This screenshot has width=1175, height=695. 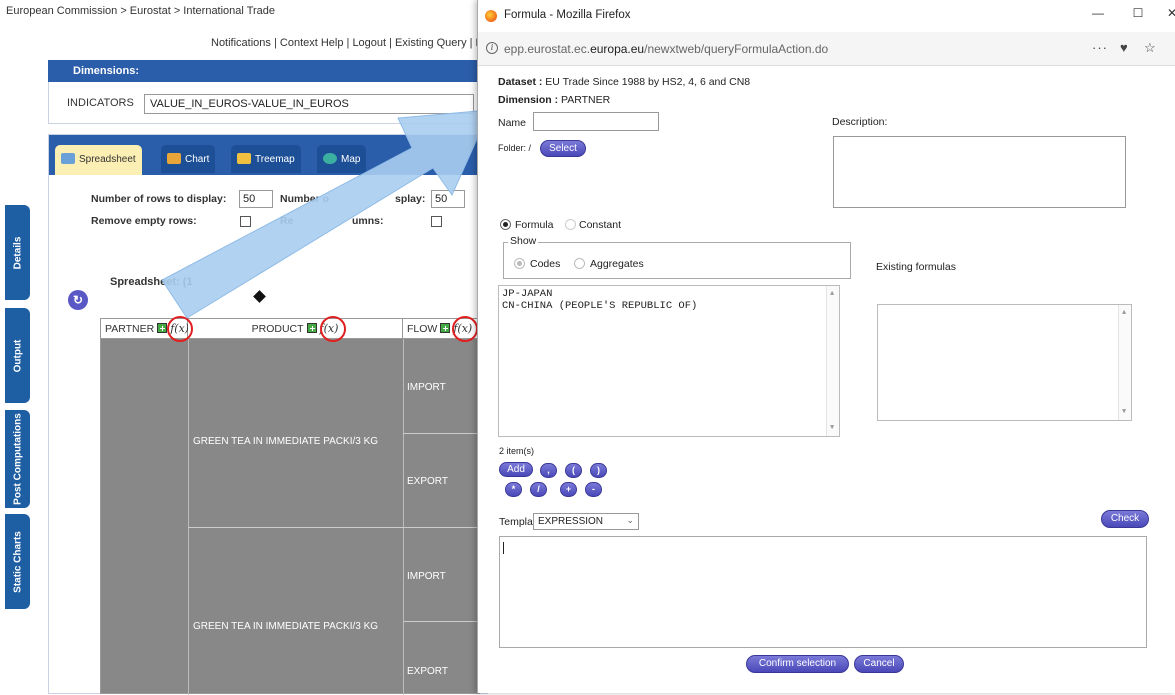 I want to click on existing-formulas-listbox: ▲ ▼, so click(x=1004, y=362).